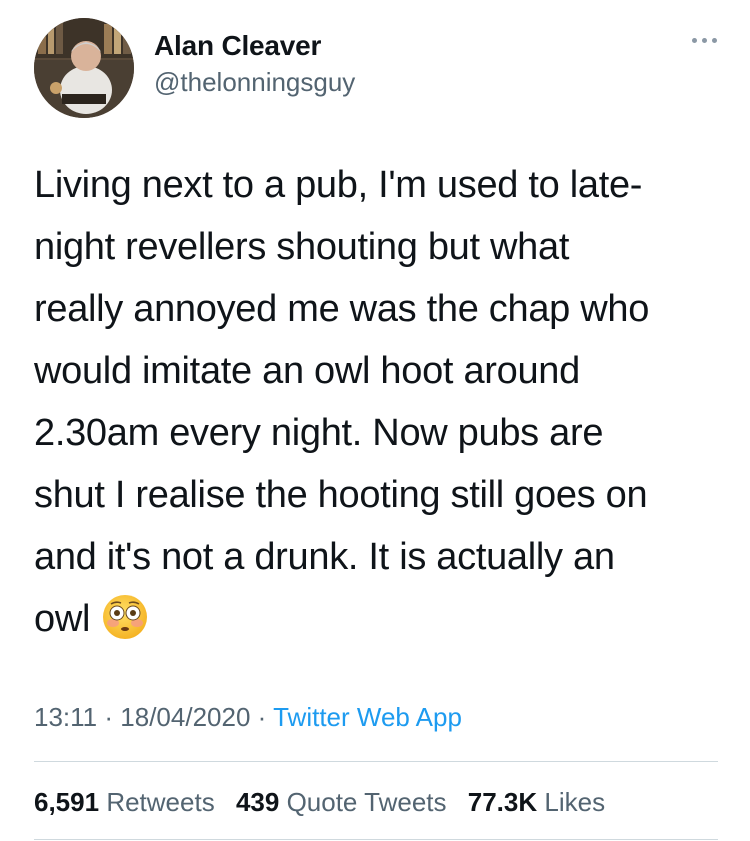 This screenshot has width=750, height=841. Describe the element at coordinates (341, 495) in the screenshot. I see `tweet-line: shut I realise the hooting still goes on` at that location.